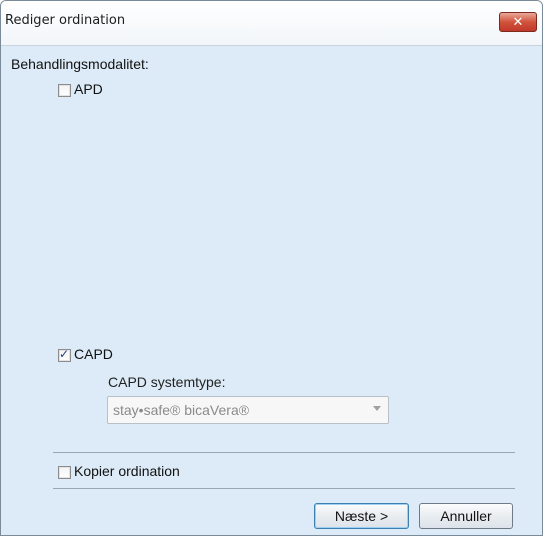 Image resolution: width=543 pixels, height=536 pixels. I want to click on close-icon: ✕, so click(518, 21).